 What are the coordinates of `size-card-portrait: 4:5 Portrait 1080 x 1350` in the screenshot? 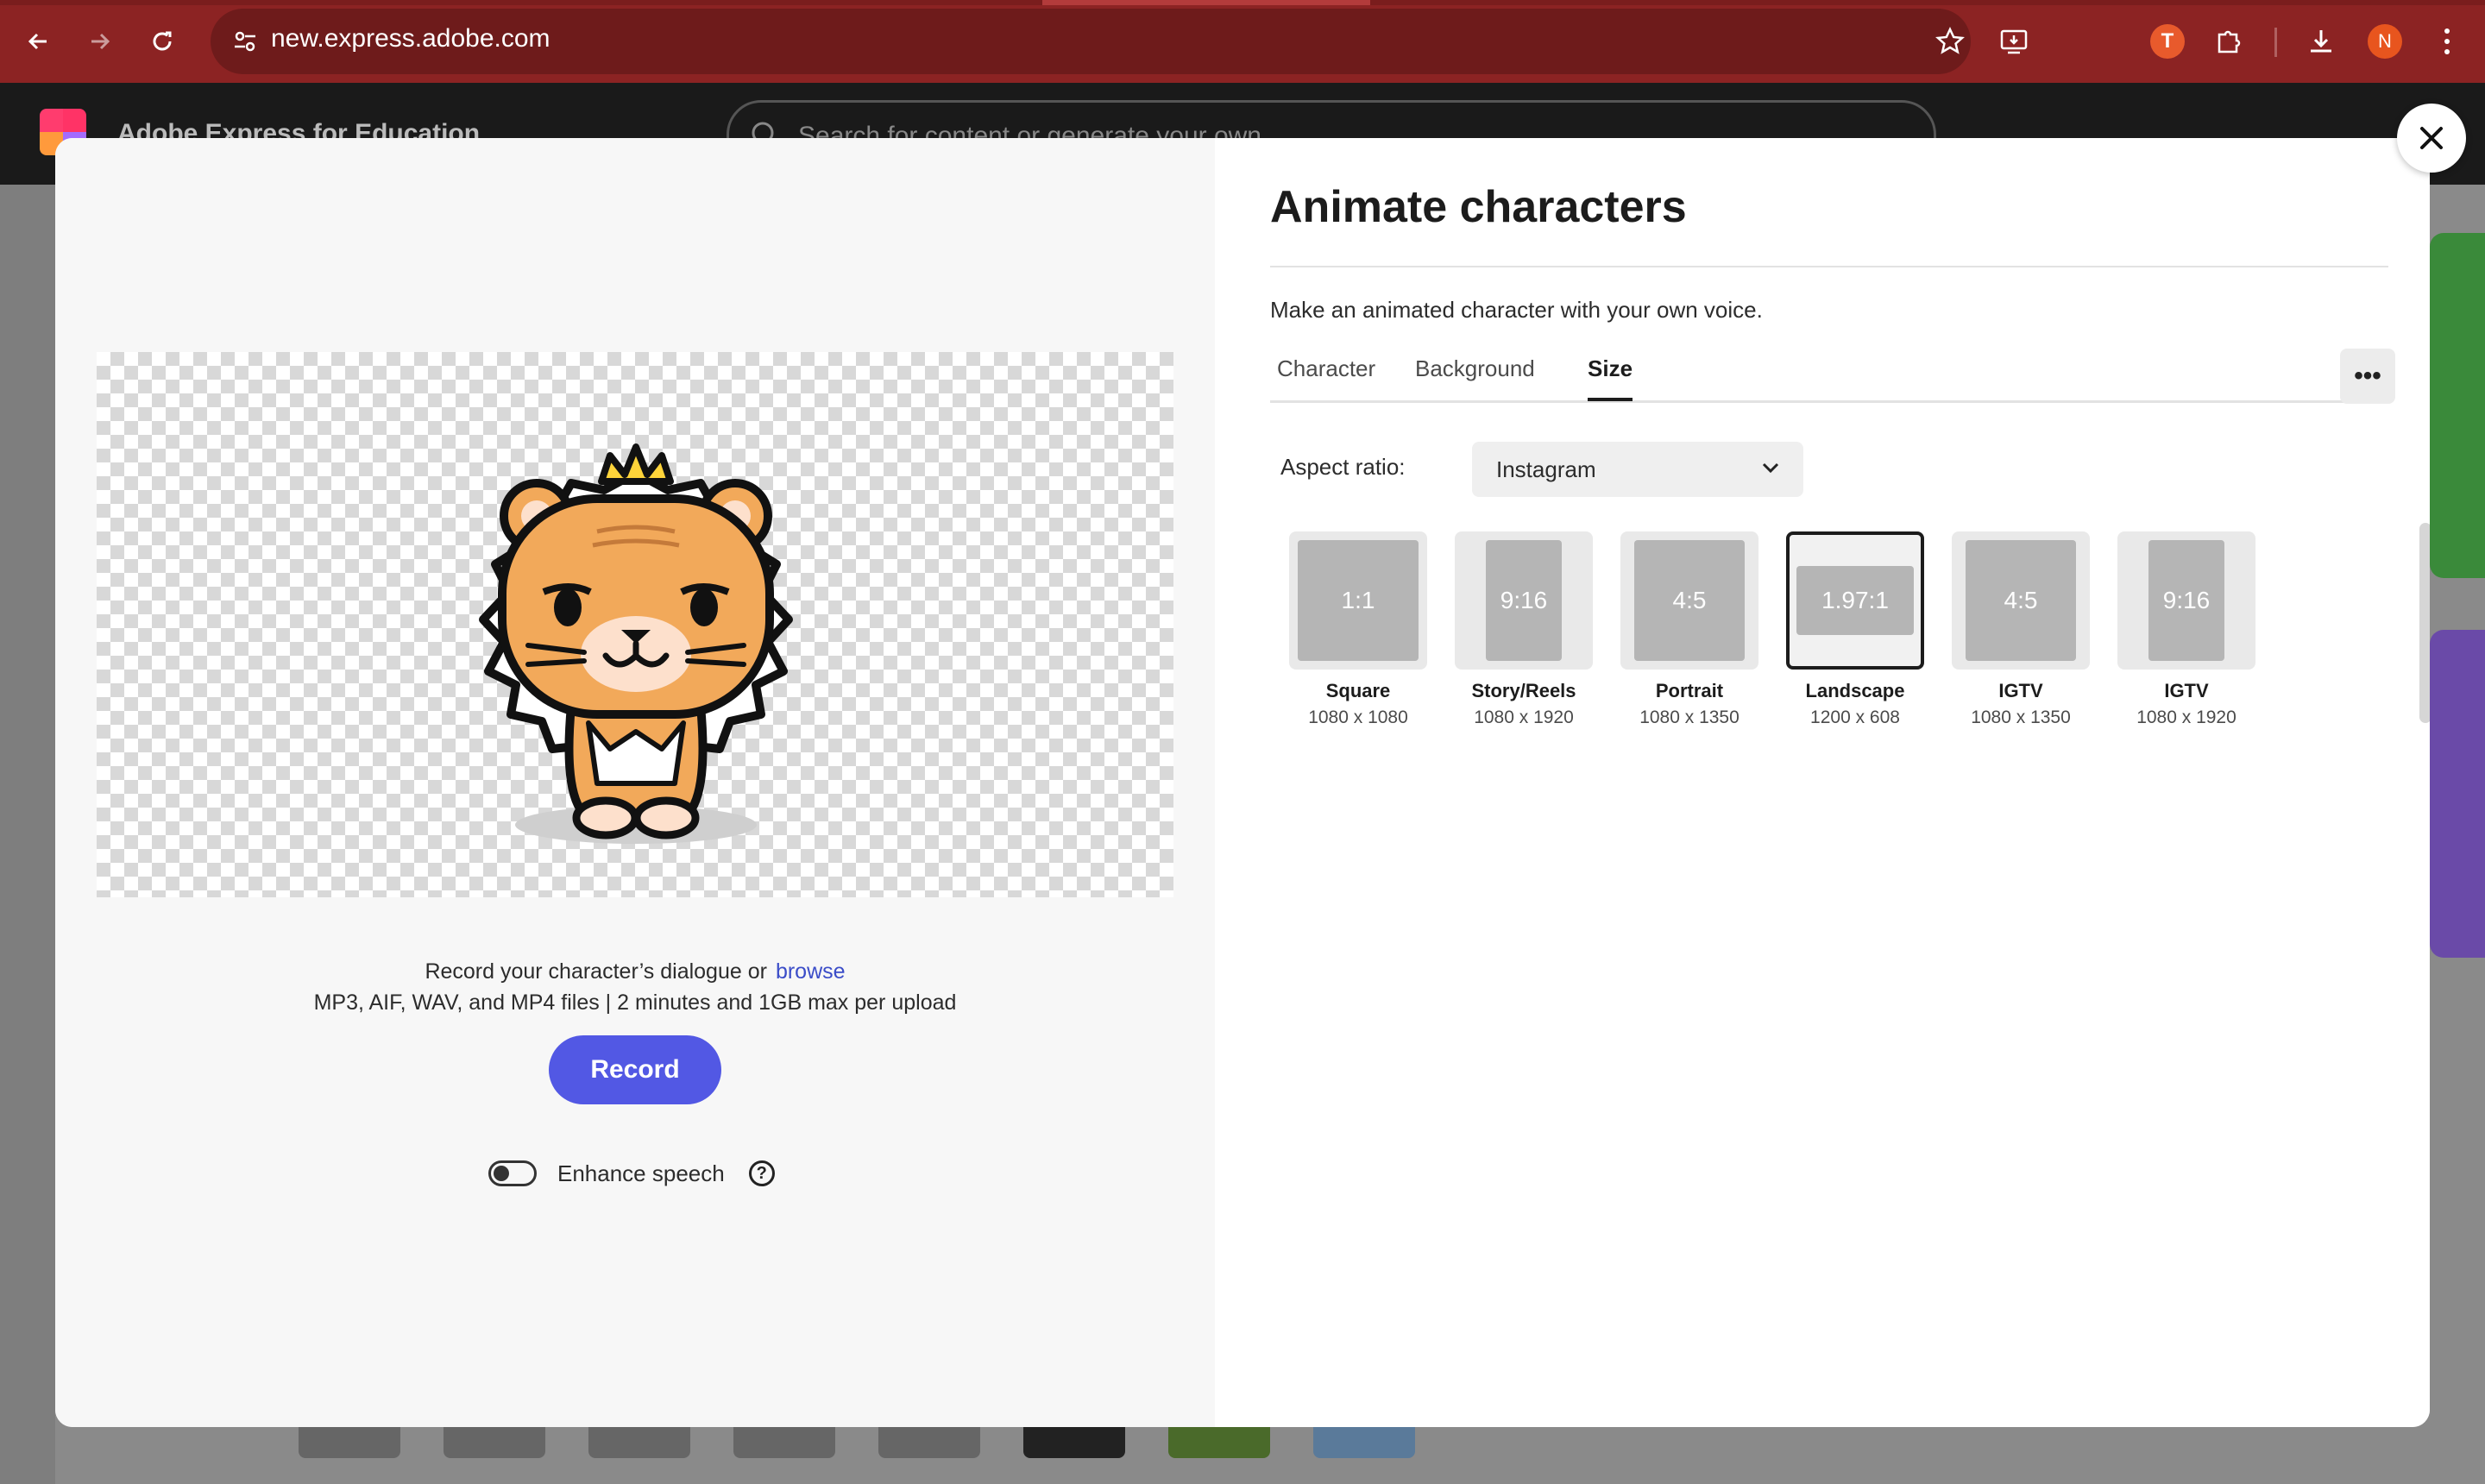 It's located at (1689, 635).